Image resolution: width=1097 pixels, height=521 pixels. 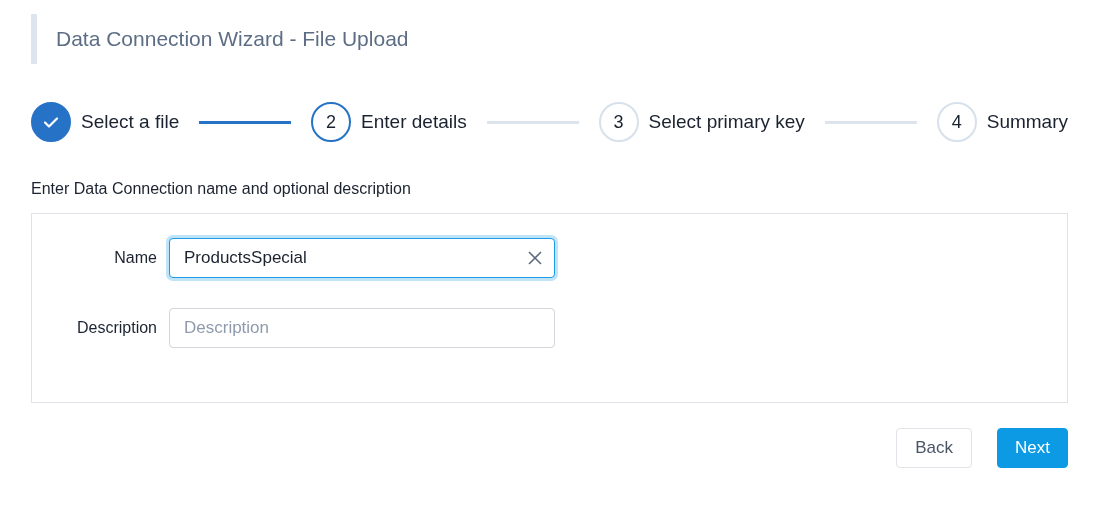 I want to click on instructions-text: Enter Data Connection name and optional description, so click(x=221, y=189).